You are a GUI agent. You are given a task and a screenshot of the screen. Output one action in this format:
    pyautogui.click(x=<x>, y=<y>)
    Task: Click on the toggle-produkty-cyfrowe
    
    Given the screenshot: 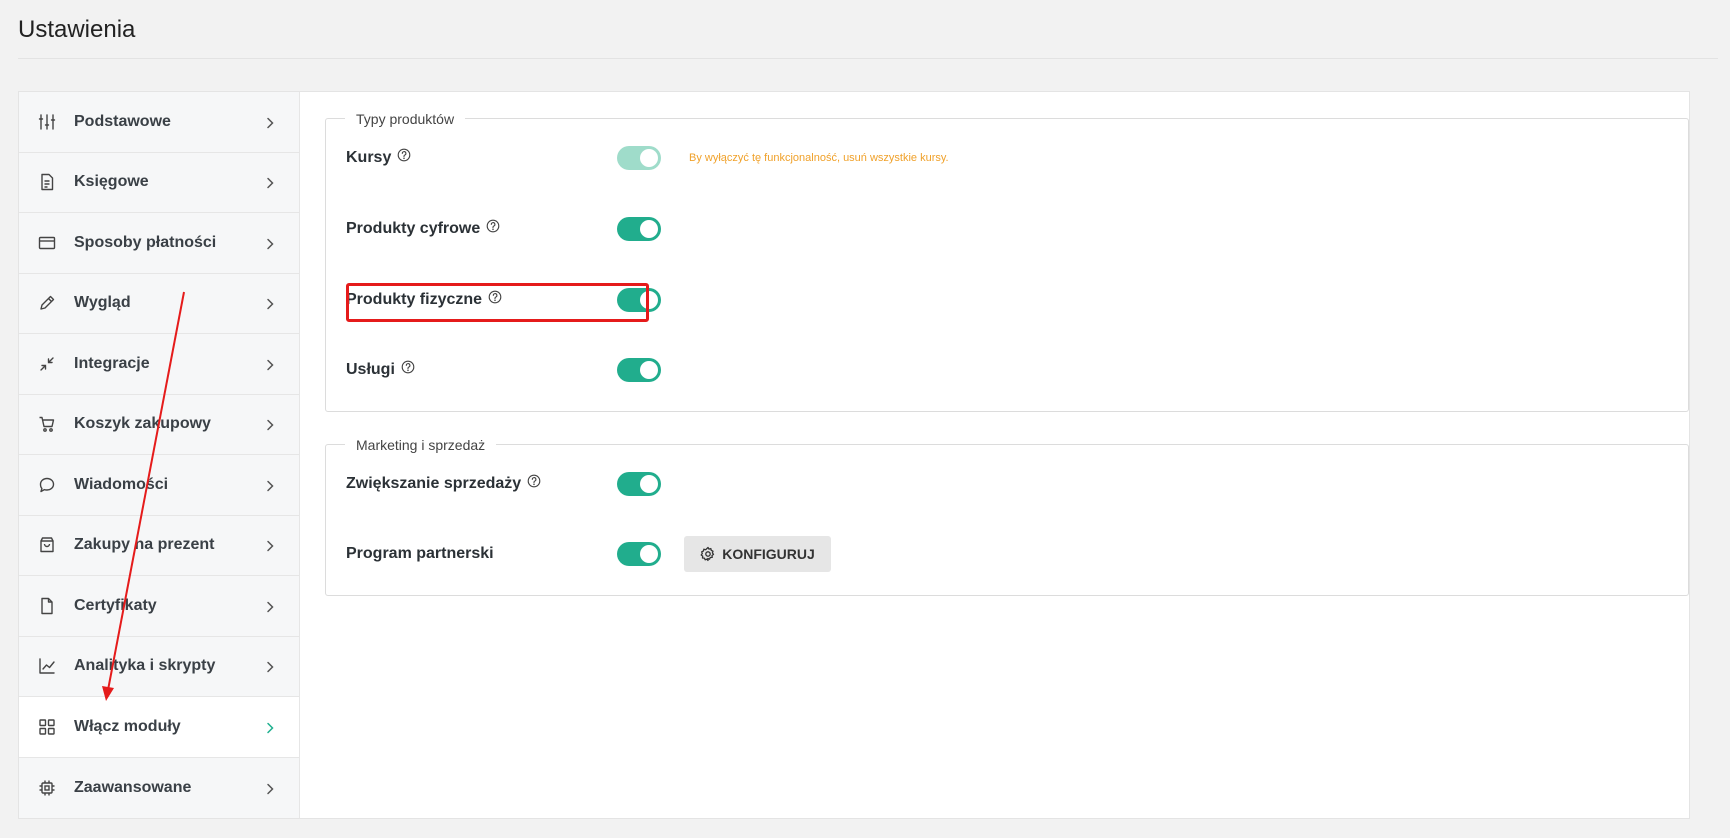 What is the action you would take?
    pyautogui.click(x=639, y=229)
    